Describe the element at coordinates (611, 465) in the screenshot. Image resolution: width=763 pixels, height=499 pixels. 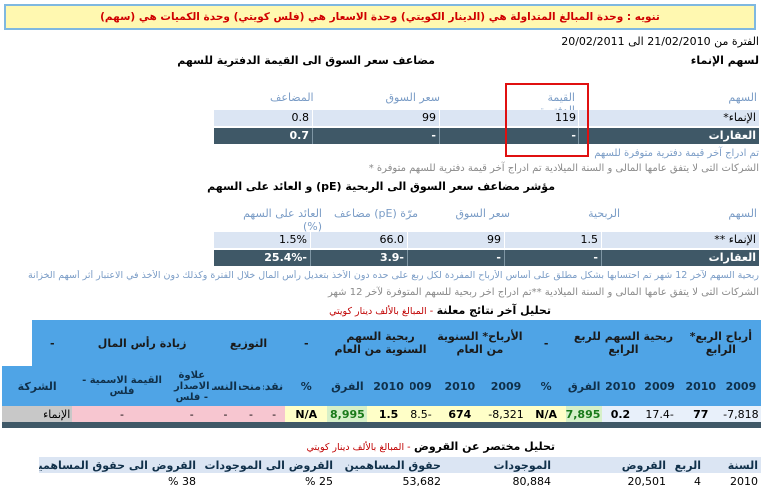
I see `loans-h-loans: القروض` at that location.